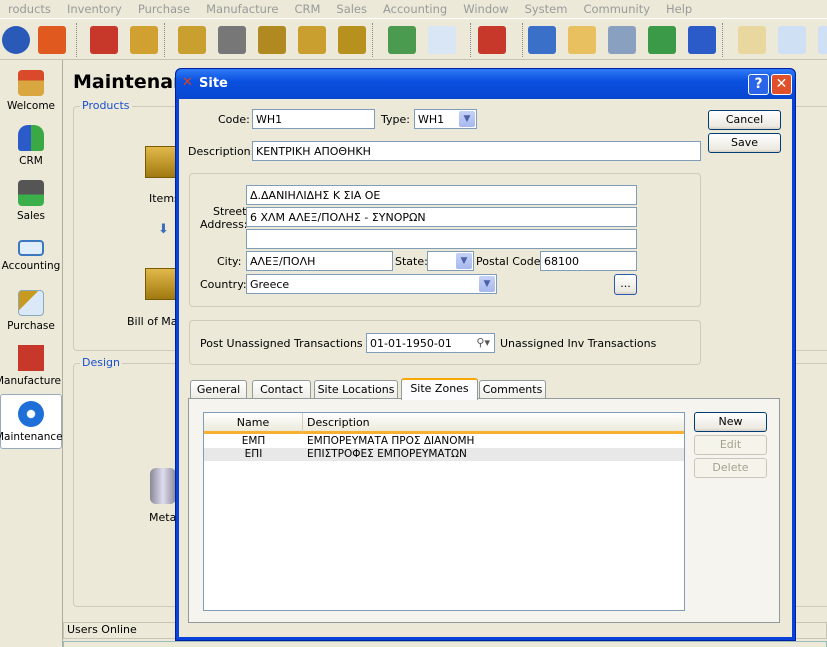  Describe the element at coordinates (441, 217) in the screenshot. I see `street-line-2-input: 6 ΧΛΜ ΑΛΕΞ/ΠΟΛΗΣ - ΣΥΝΟΡΩΝ` at that location.